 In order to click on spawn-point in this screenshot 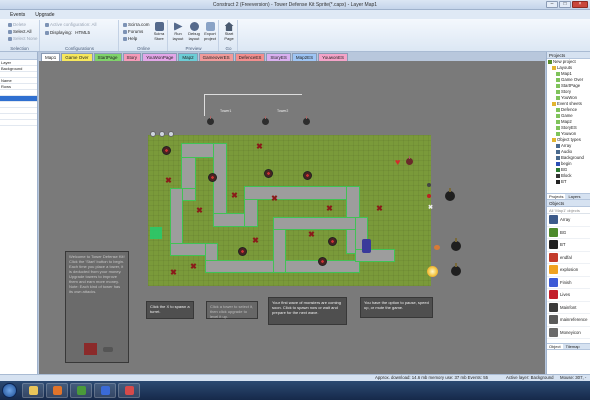, I will do `click(156, 233)`.